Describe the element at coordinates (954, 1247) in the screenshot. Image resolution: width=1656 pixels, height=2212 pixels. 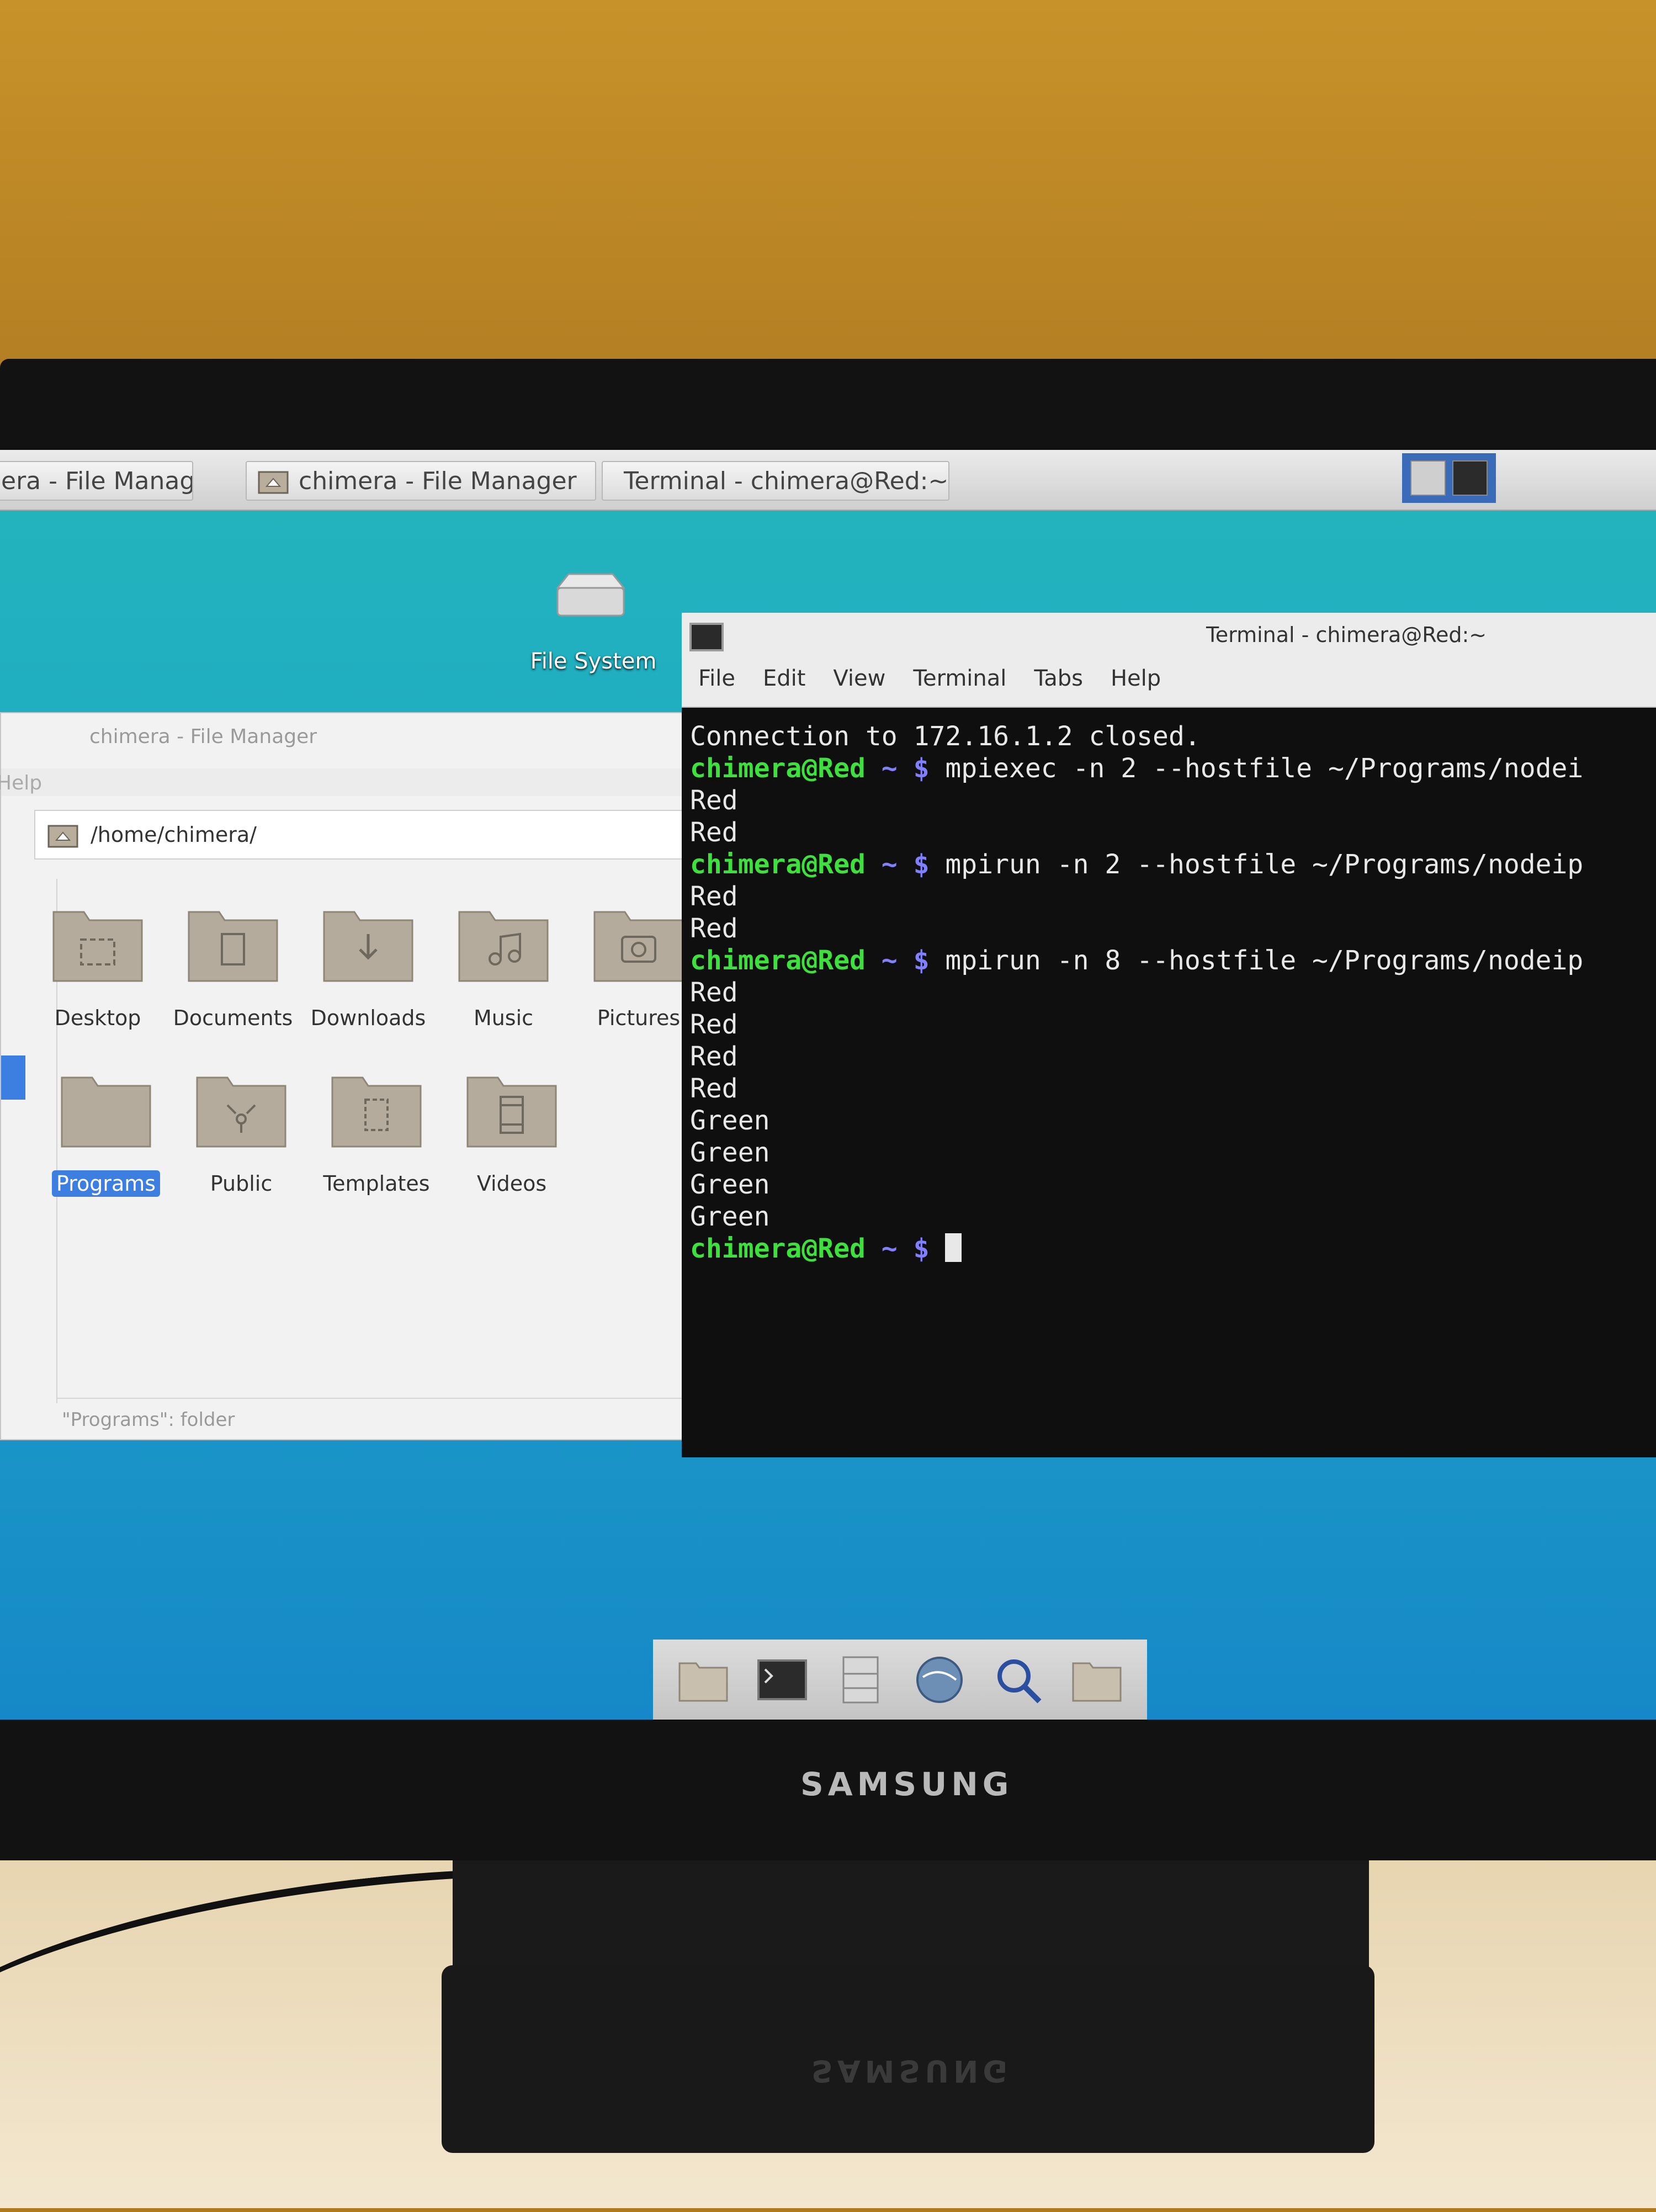
I see `text-cursor` at that location.